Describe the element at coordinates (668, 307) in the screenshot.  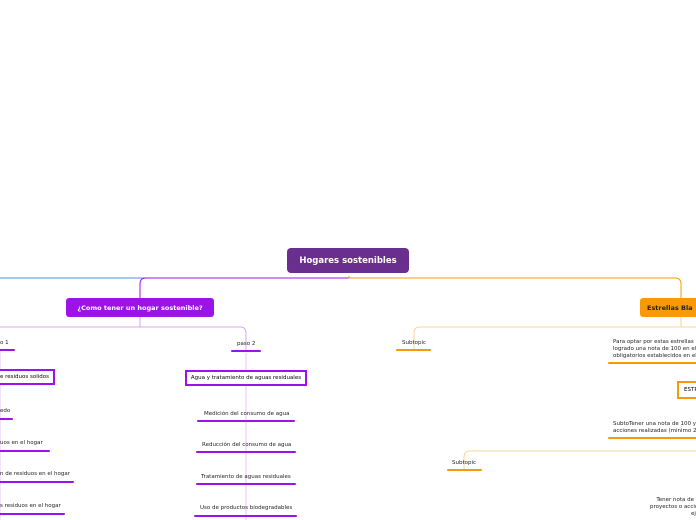
I see `branch-estrellas: Estrellas Bla` at that location.